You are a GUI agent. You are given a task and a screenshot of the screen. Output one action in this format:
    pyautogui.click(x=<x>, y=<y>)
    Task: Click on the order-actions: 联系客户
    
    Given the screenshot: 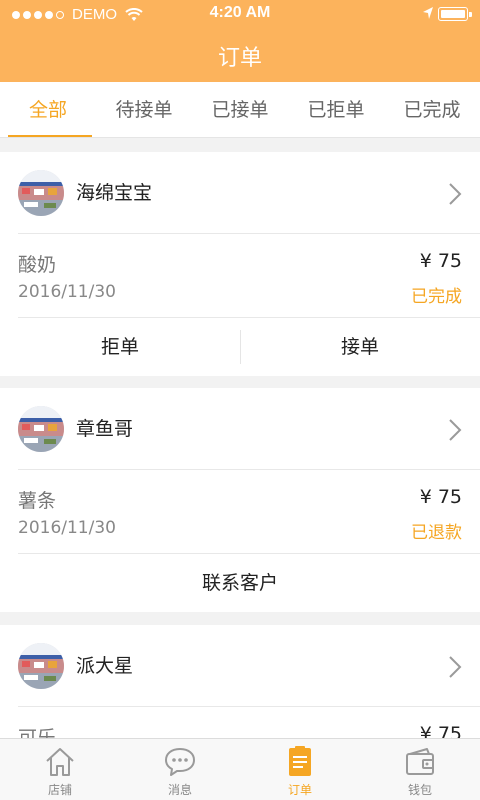 What is the action you would take?
    pyautogui.click(x=240, y=583)
    